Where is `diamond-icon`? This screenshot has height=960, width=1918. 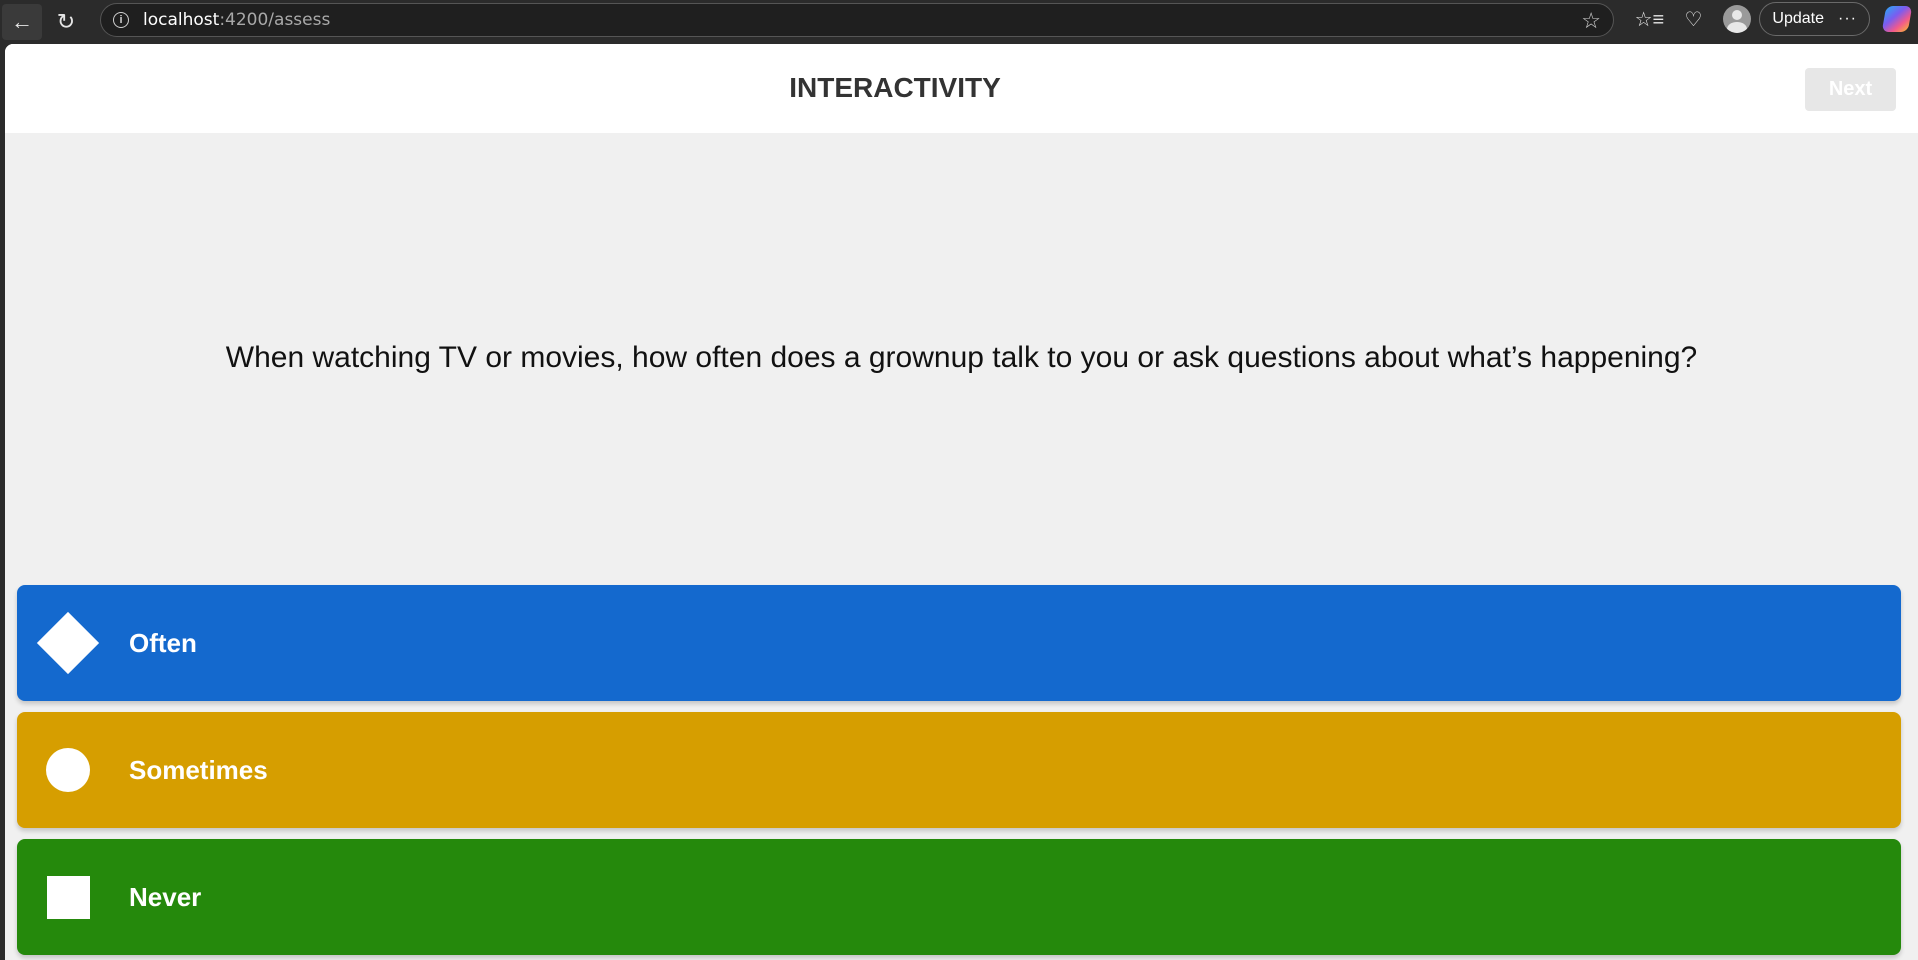
diamond-icon is located at coordinates (68, 643).